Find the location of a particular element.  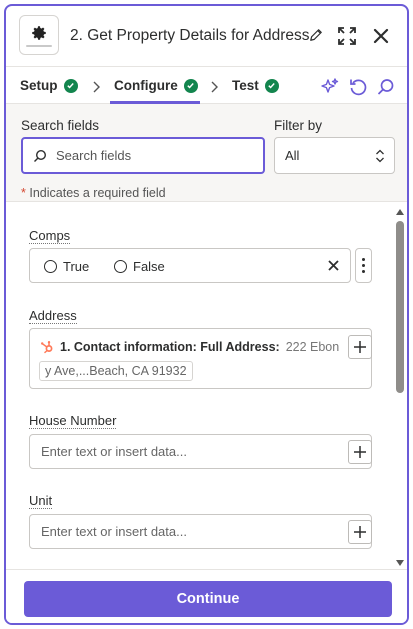

panel-footer: Continue is located at coordinates (206, 596).